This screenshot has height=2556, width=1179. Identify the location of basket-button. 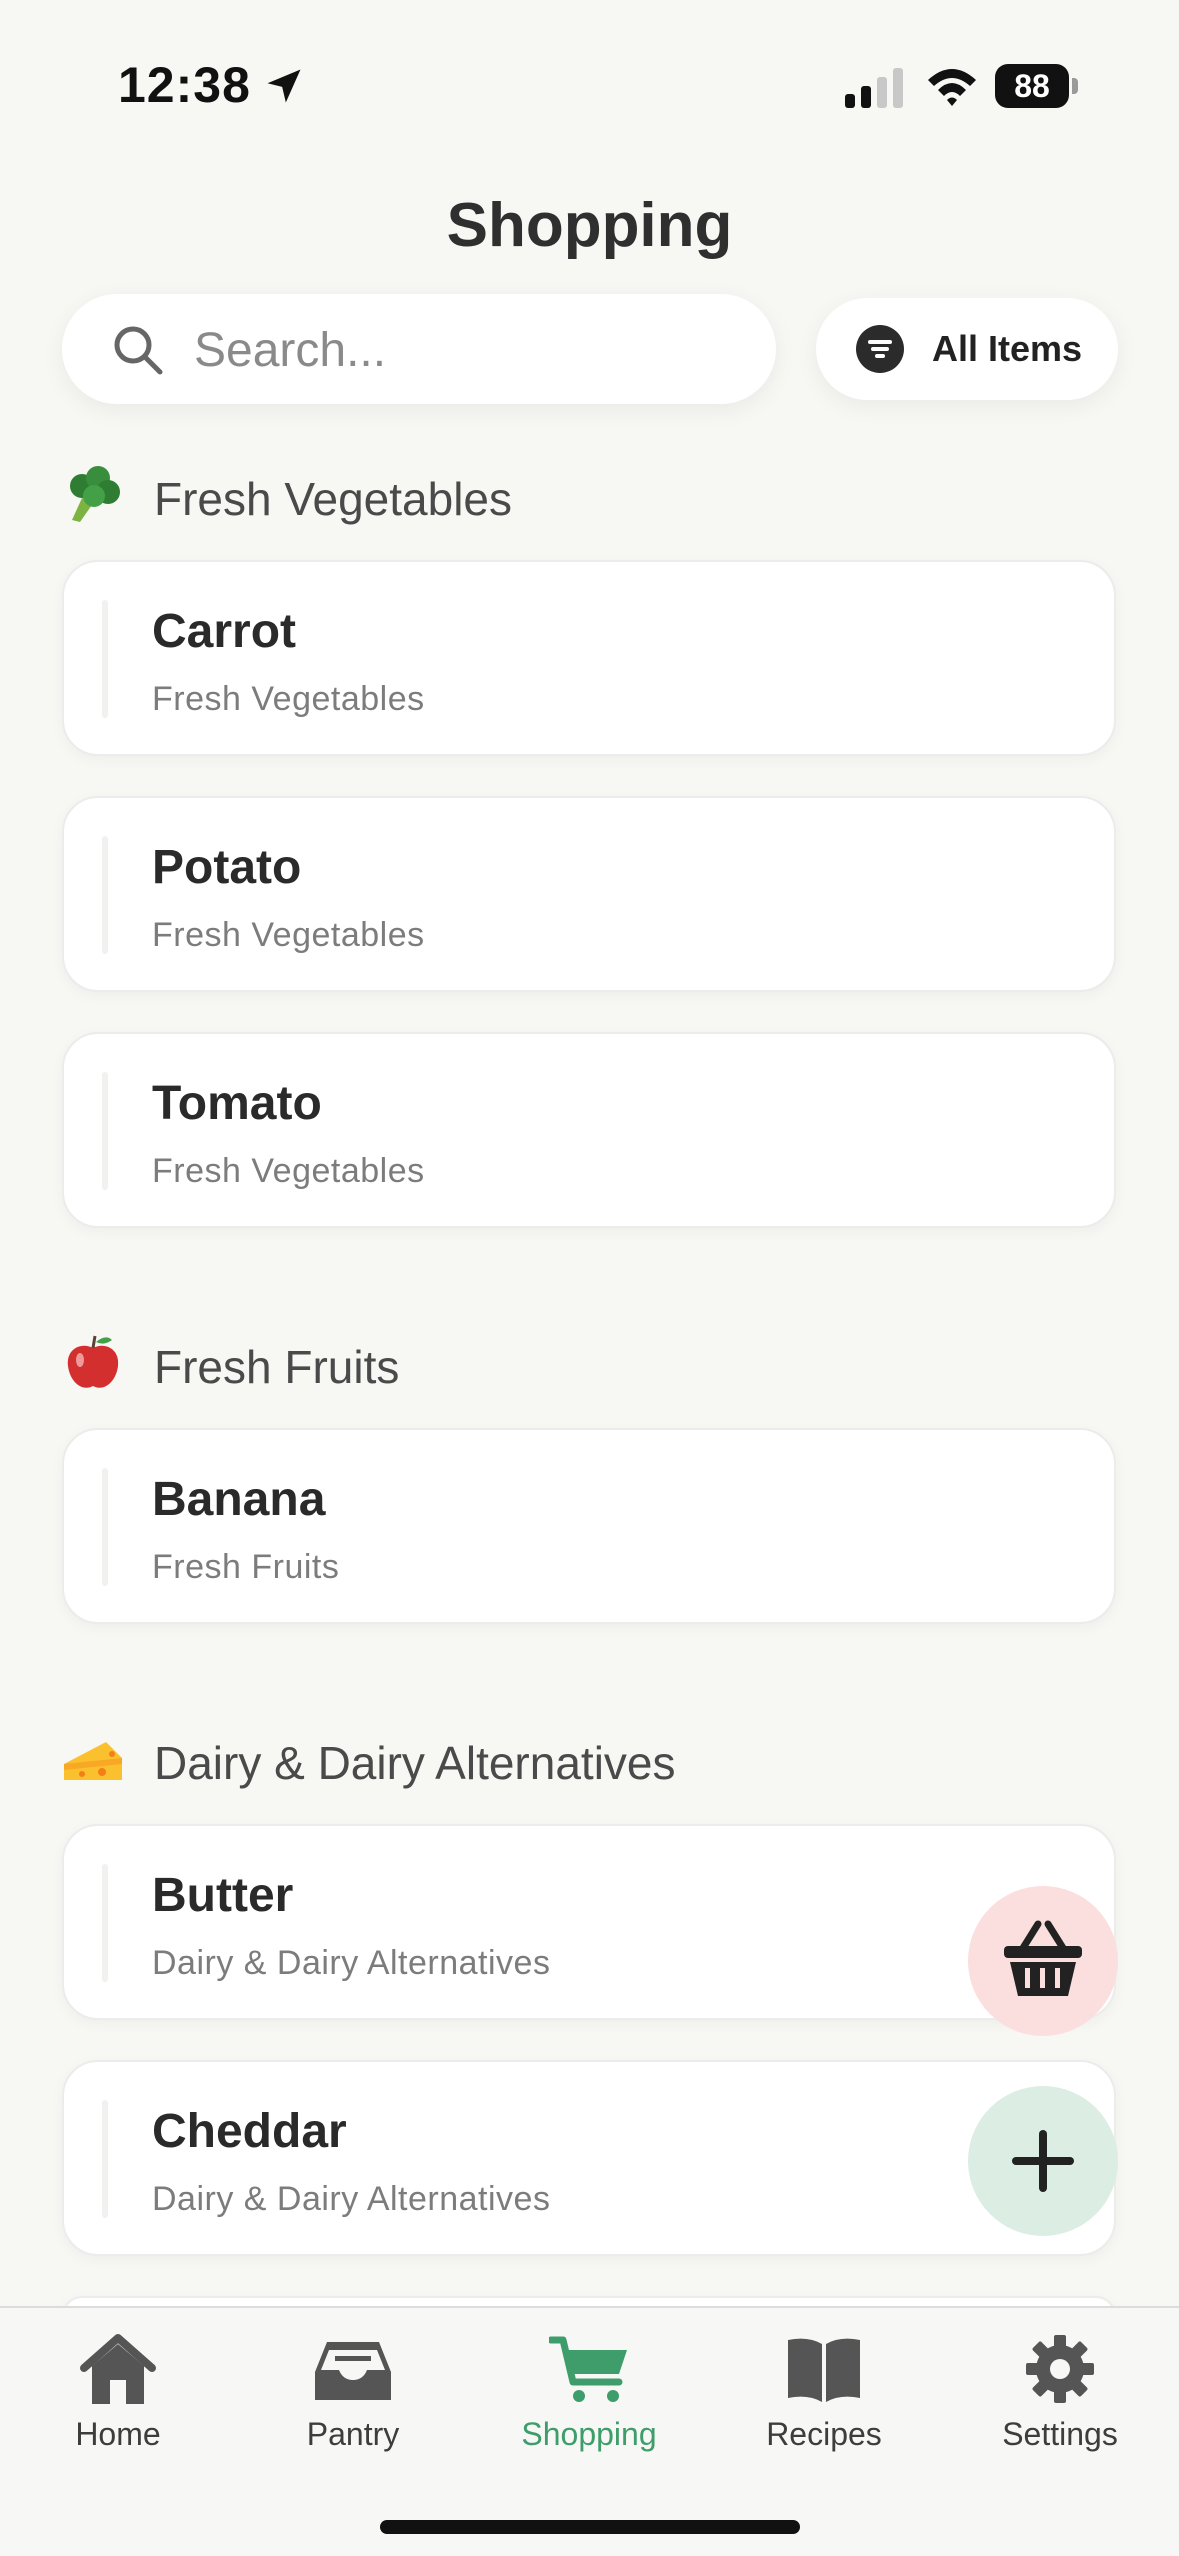
(1043, 1961).